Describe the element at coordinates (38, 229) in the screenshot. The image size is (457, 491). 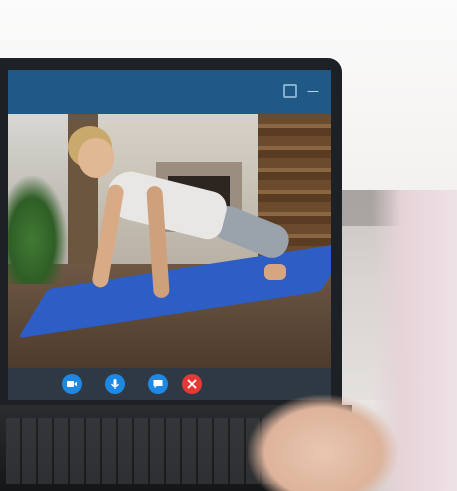
I see `video-plant` at that location.